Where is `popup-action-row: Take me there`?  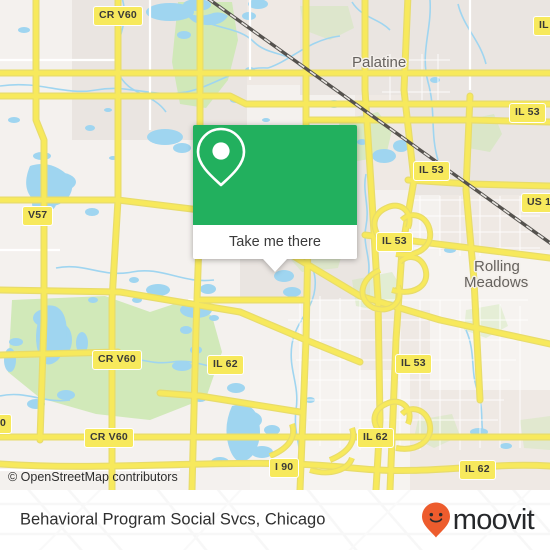 popup-action-row: Take me there is located at coordinates (275, 242).